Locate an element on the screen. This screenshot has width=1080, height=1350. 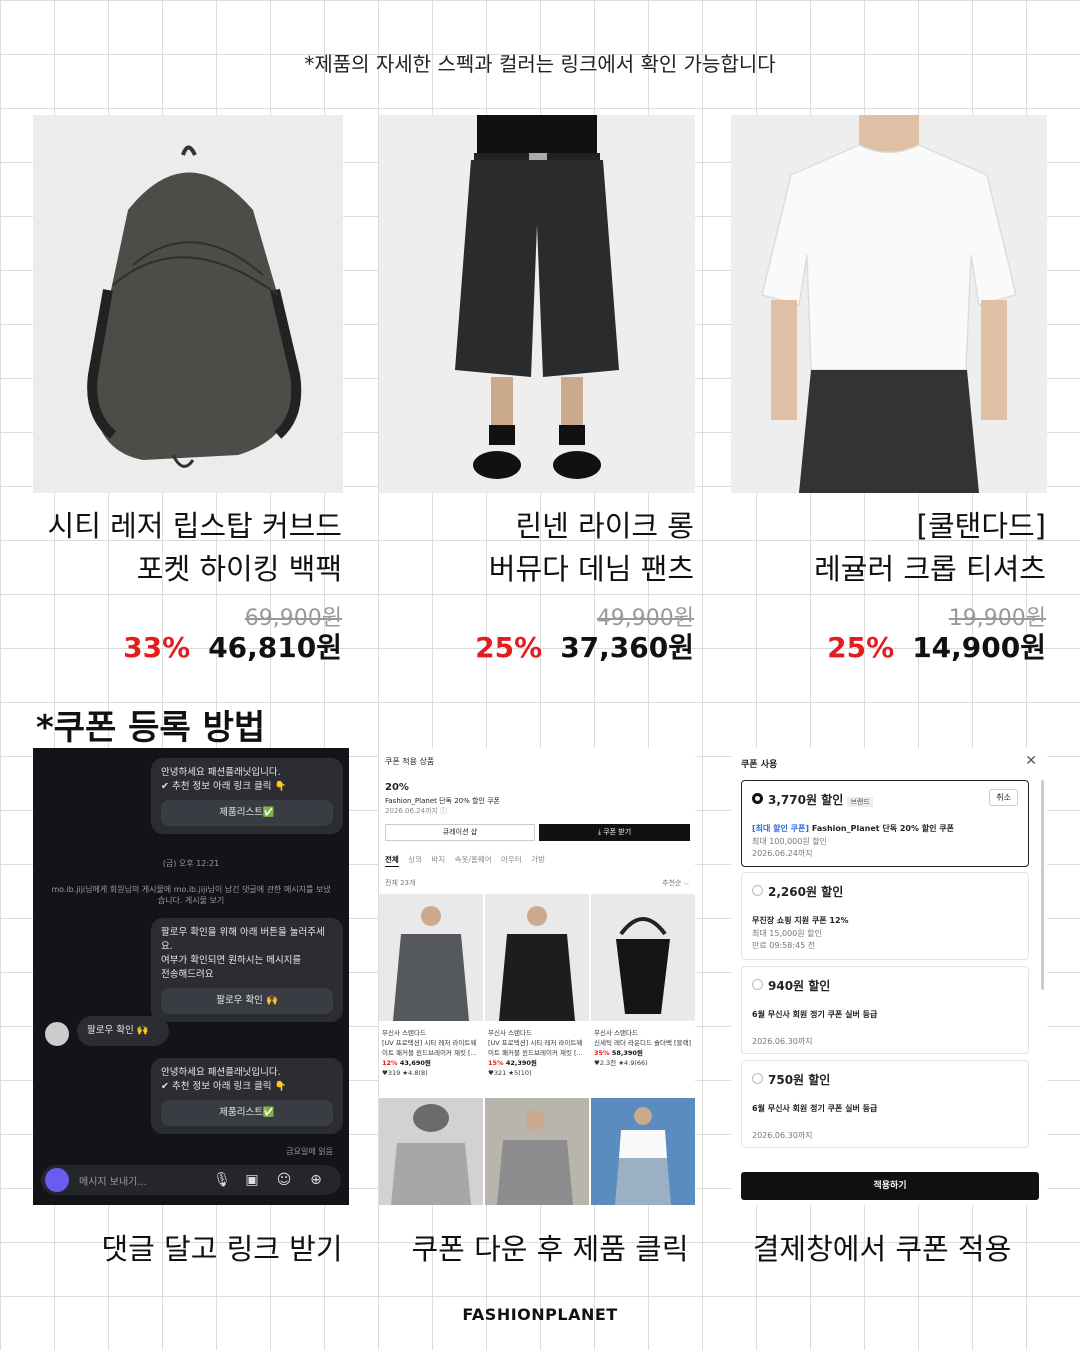
product-info-3-title1: 신세틱 레더 라운디드 숄더백 [블랙] is located at coordinates (643, 1043).